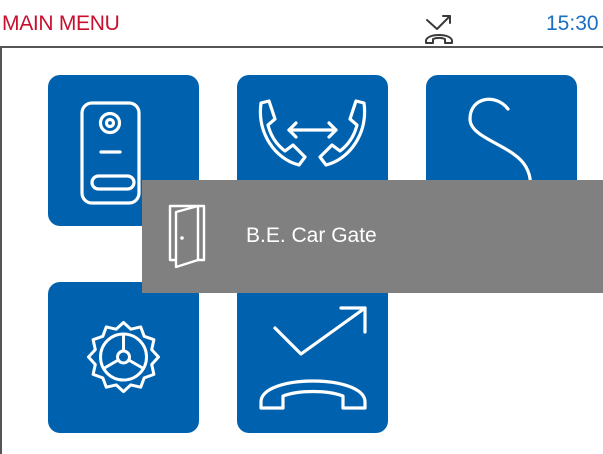 This screenshot has height=454, width=603. Describe the element at coordinates (301, 47) in the screenshot. I see `header-divider` at that location.